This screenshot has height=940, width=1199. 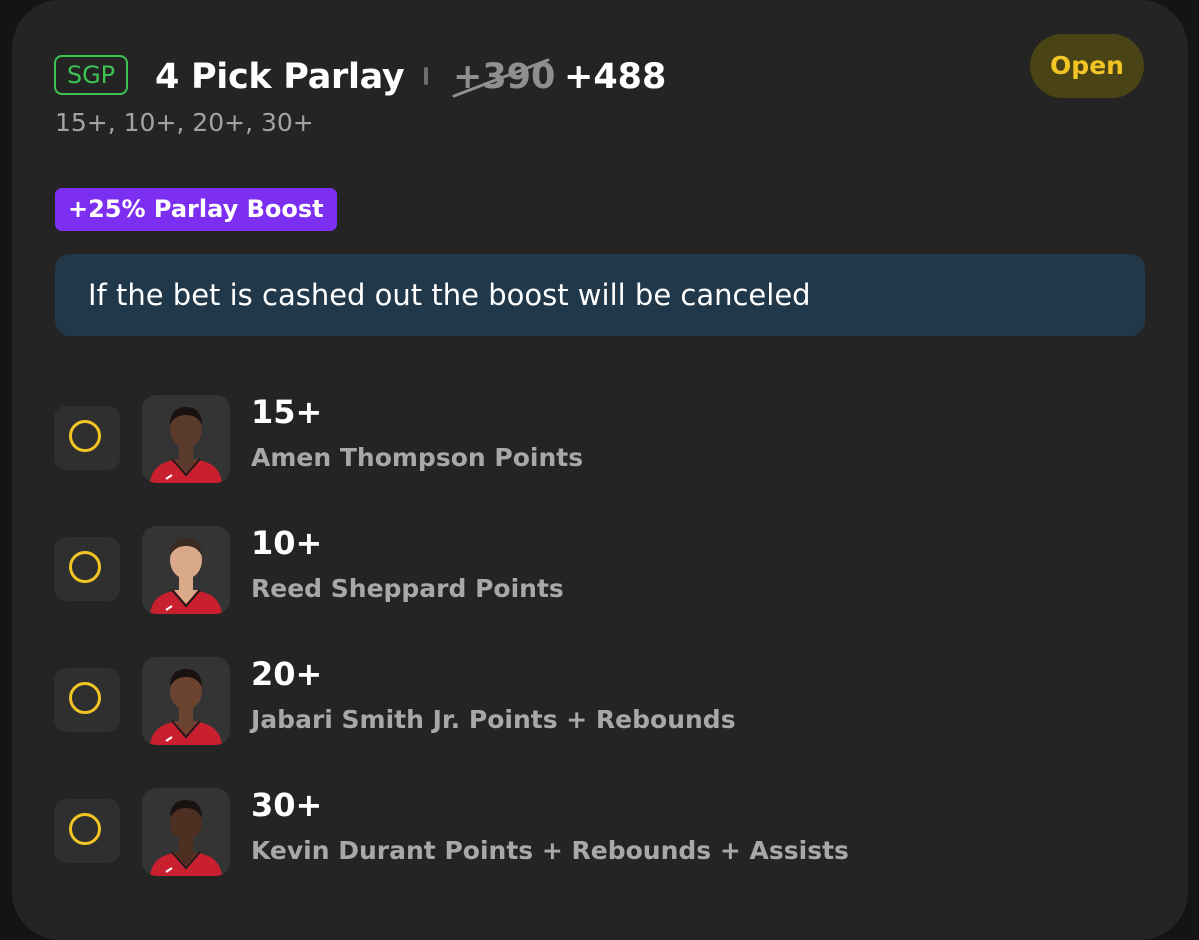 I want to click on leg-market: Jabari Smith Jr. Points + Rebounds, so click(x=493, y=719).